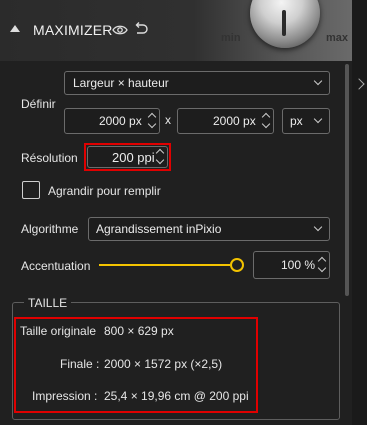 The height and width of the screenshot is (425, 367). Describe the element at coordinates (347, 180) in the screenshot. I see `scrollbar` at that location.